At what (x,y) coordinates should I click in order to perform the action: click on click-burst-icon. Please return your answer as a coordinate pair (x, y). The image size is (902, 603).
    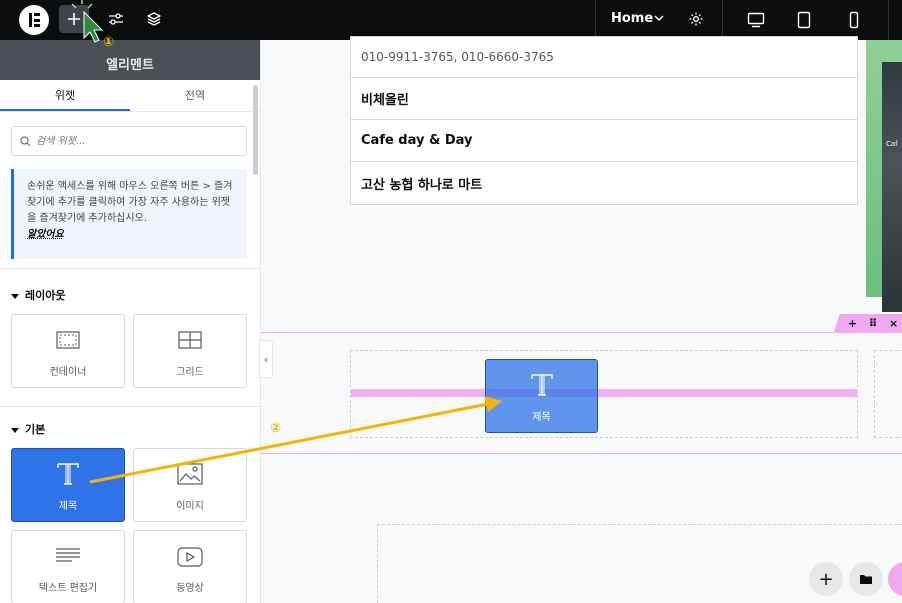
    Looking at the image, I should click on (82, 4).